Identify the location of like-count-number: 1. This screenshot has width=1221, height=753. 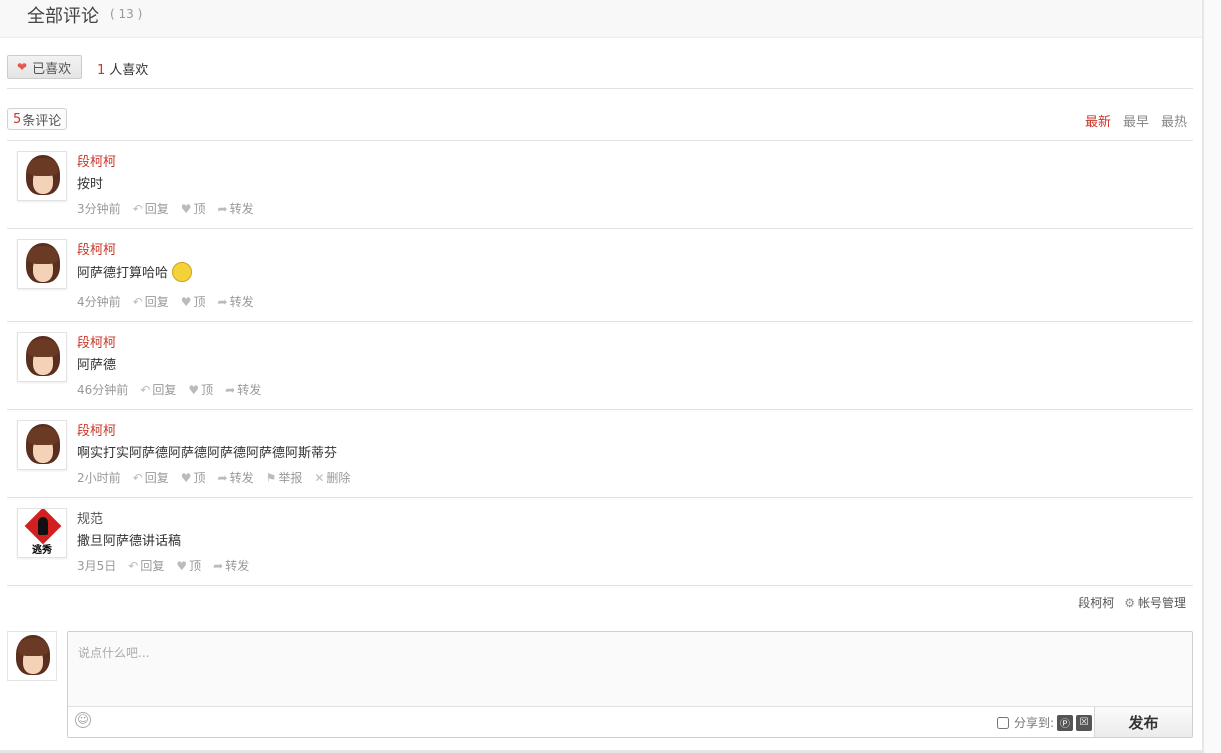
(101, 70).